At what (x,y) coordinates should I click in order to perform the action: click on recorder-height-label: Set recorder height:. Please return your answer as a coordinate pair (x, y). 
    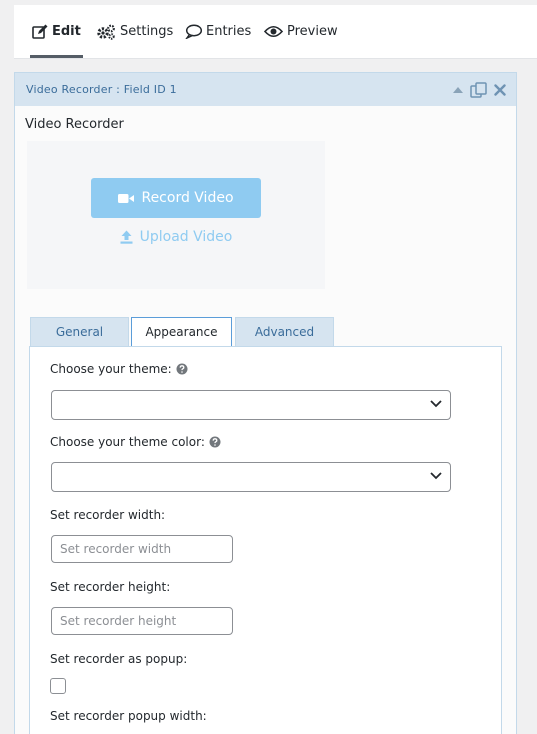
    Looking at the image, I should click on (110, 587).